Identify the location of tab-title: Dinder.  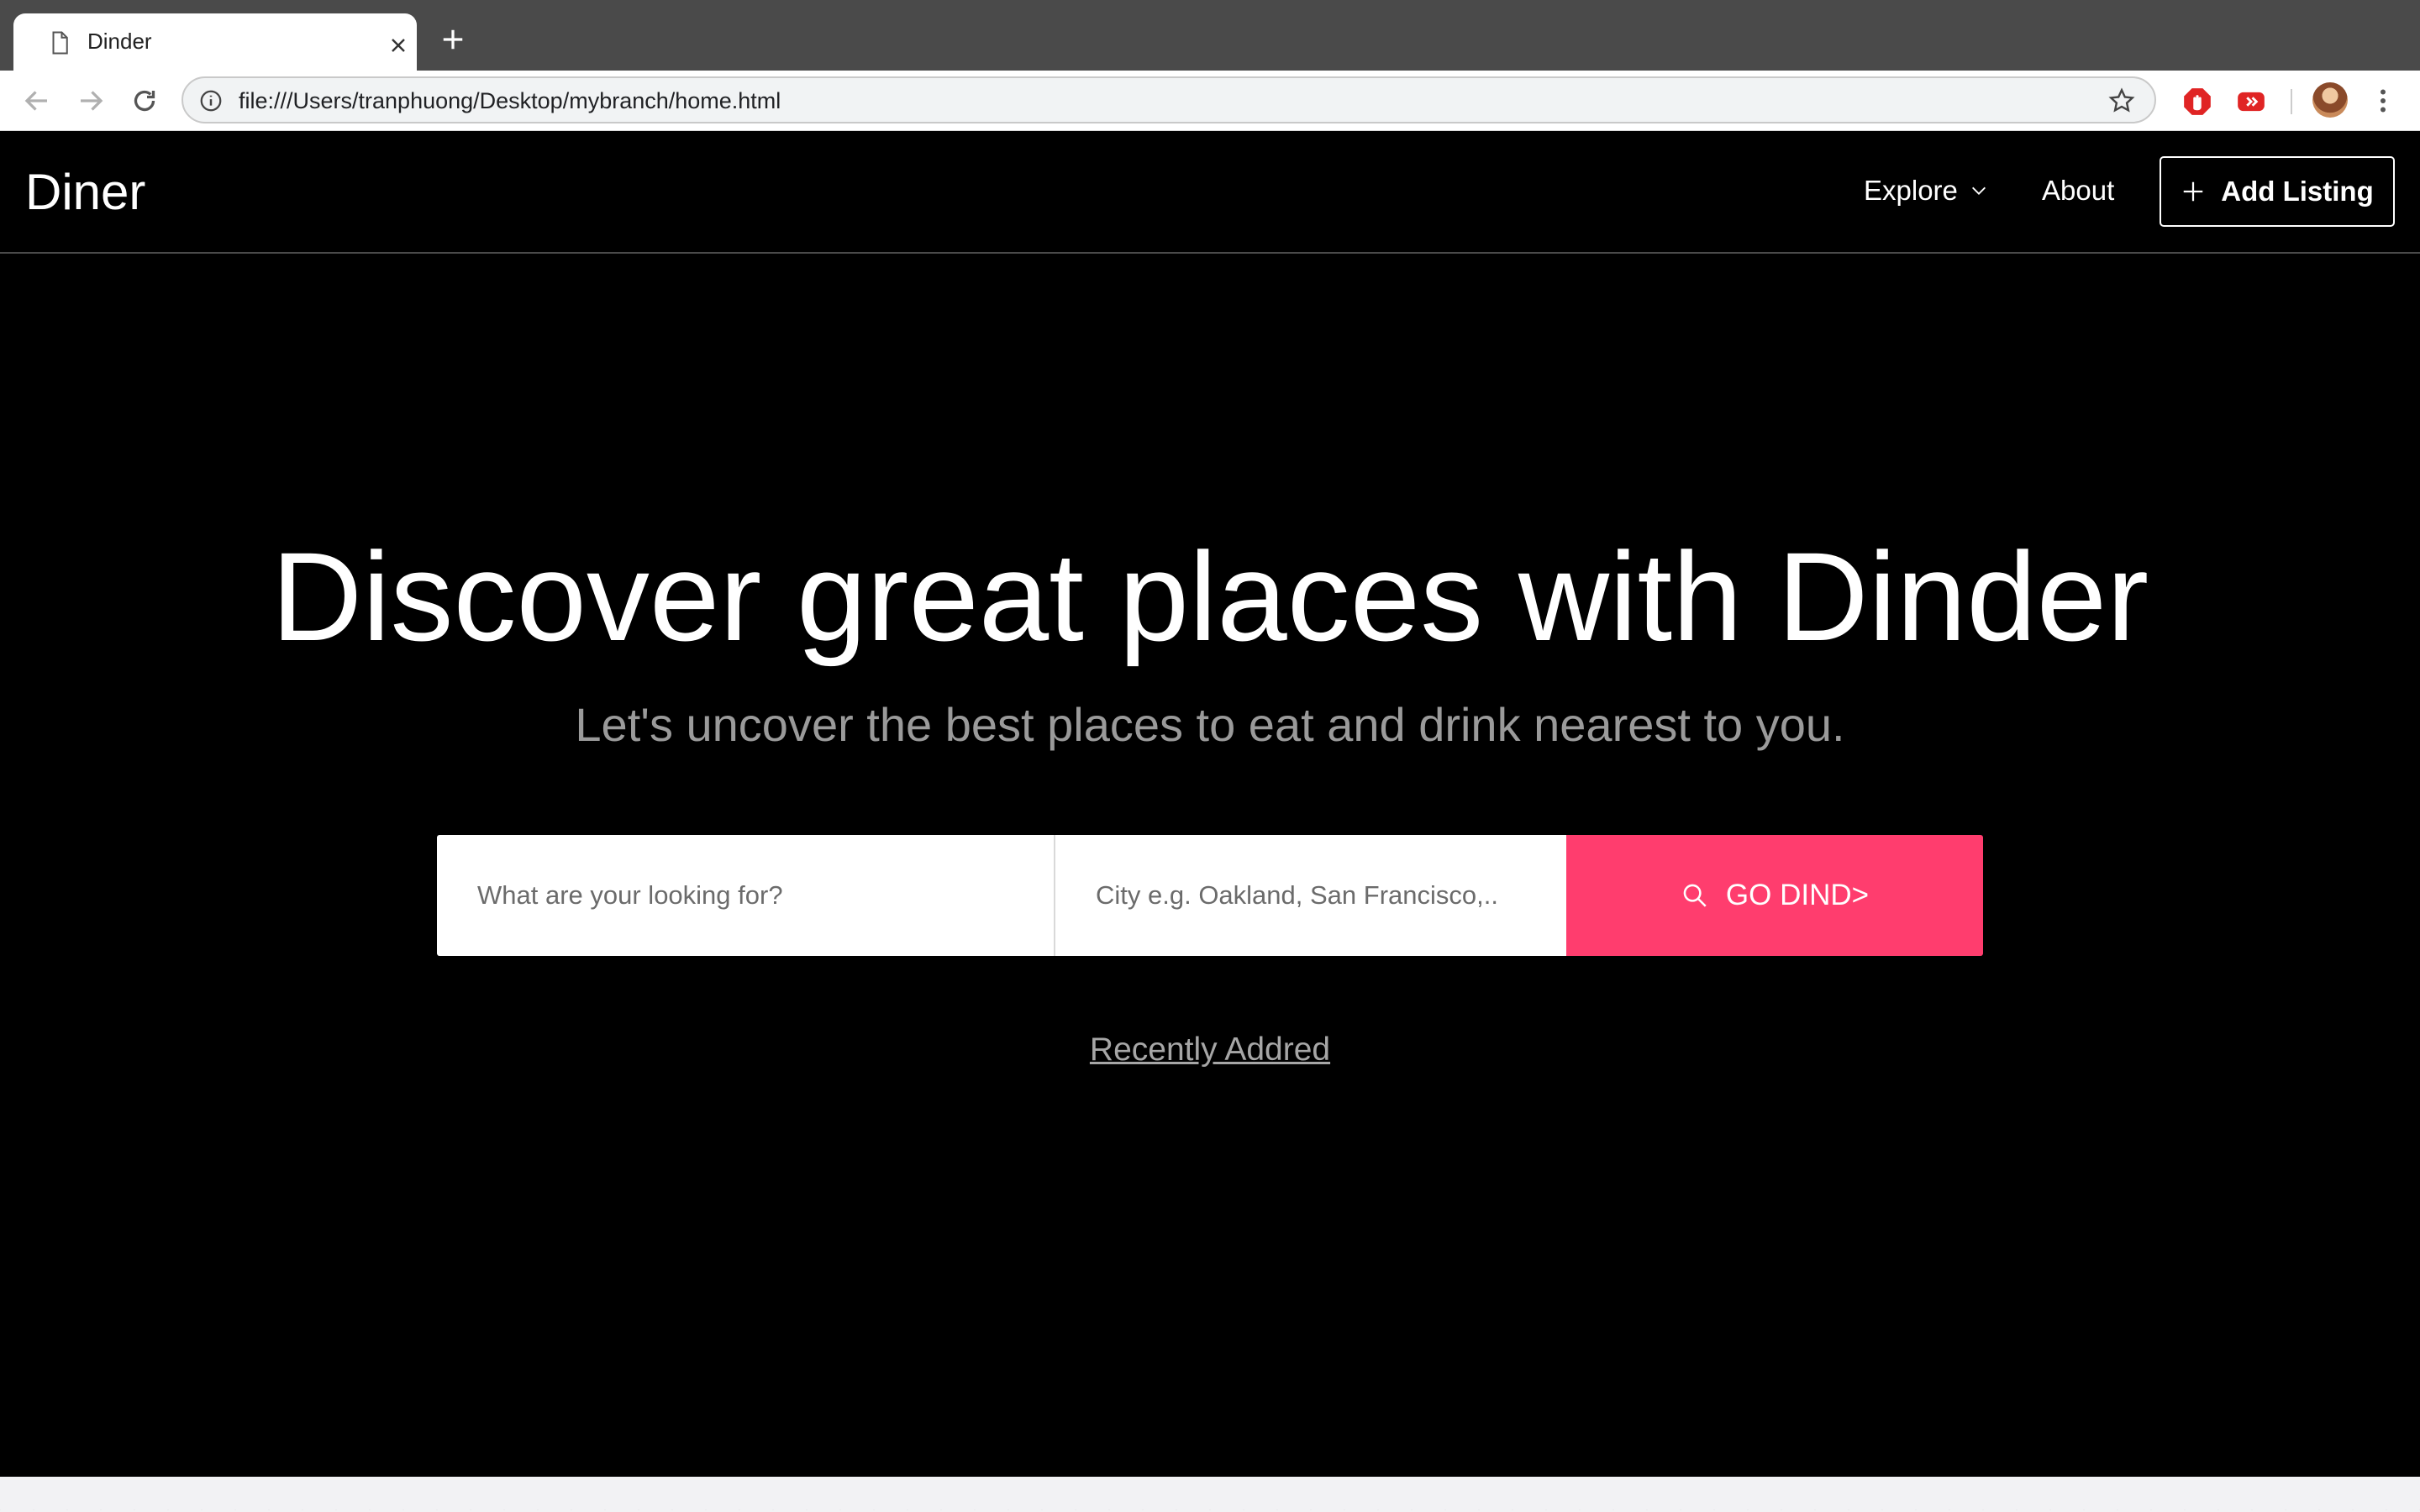
(120, 41).